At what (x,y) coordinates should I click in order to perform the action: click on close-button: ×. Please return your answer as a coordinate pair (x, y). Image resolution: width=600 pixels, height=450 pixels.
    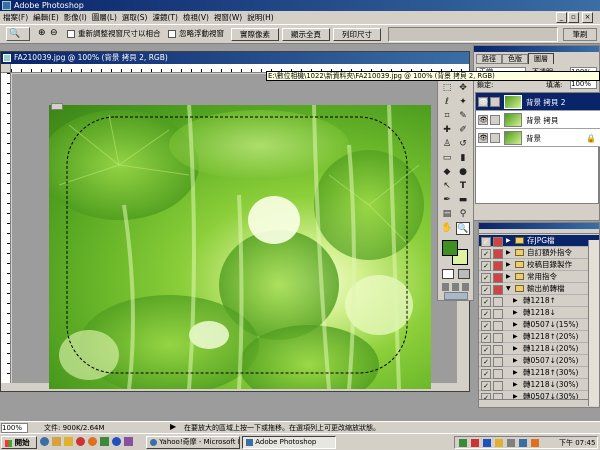
    Looking at the image, I should click on (587, 17).